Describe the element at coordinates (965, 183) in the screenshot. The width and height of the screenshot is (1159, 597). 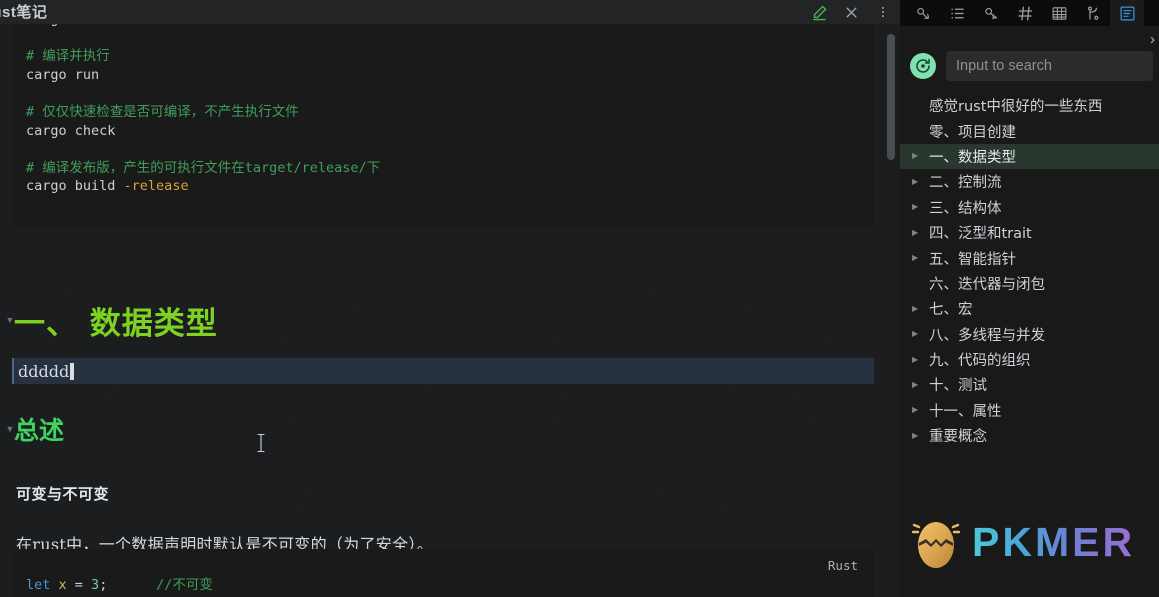
I see `outline-item-label: 二、控制流` at that location.